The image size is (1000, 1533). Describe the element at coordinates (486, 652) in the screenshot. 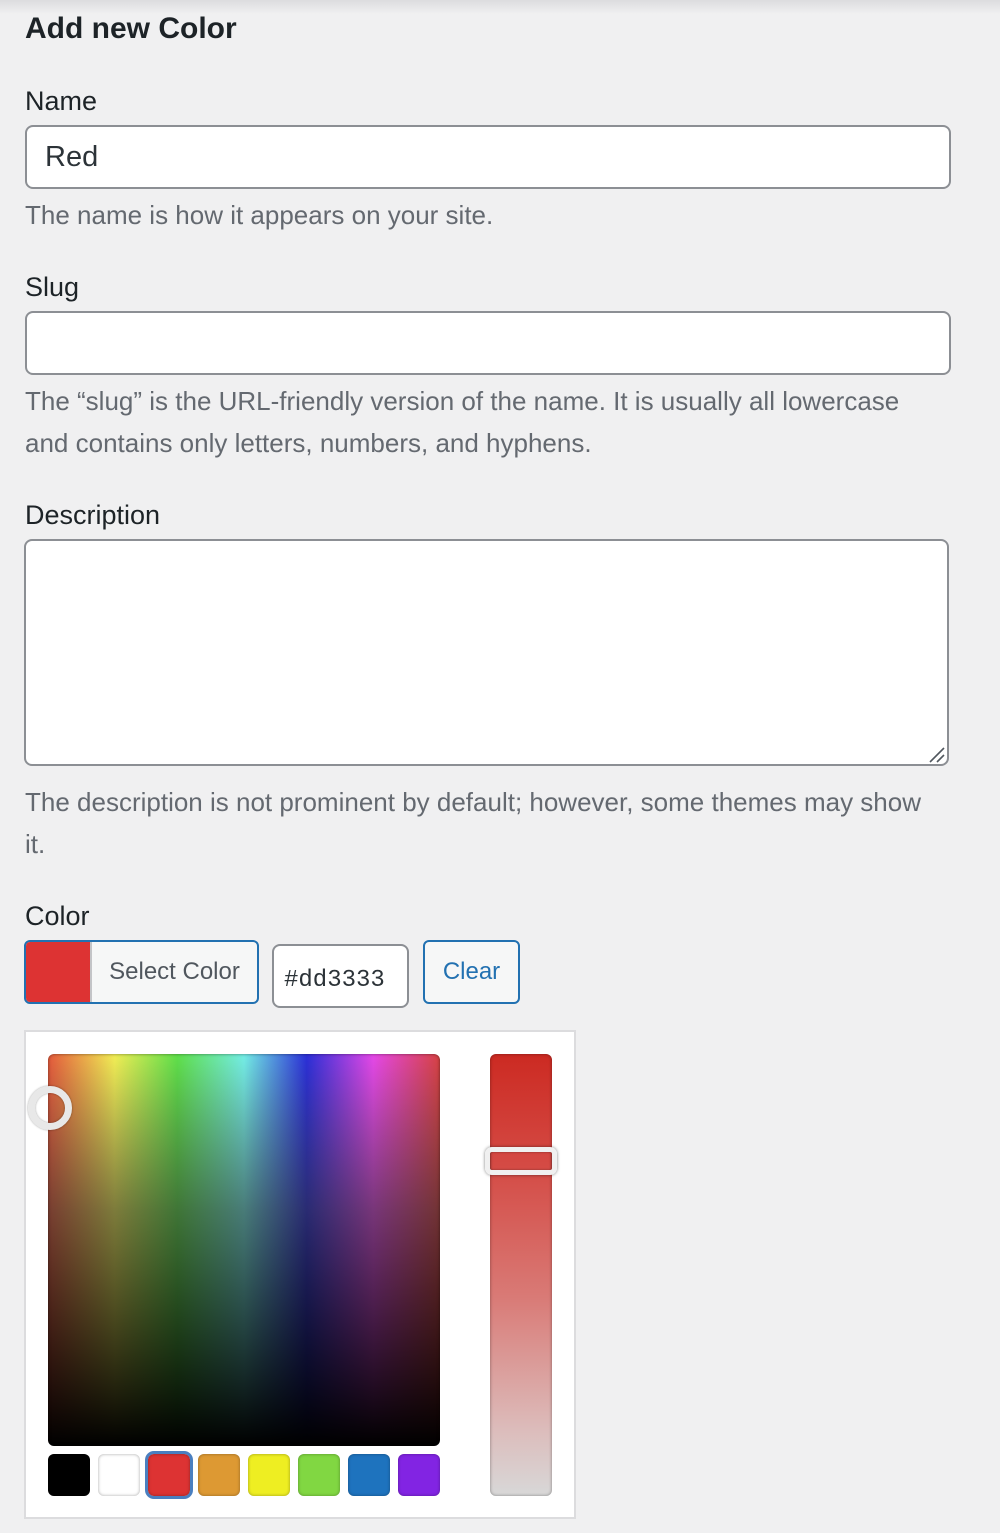

I see `description-textarea` at that location.